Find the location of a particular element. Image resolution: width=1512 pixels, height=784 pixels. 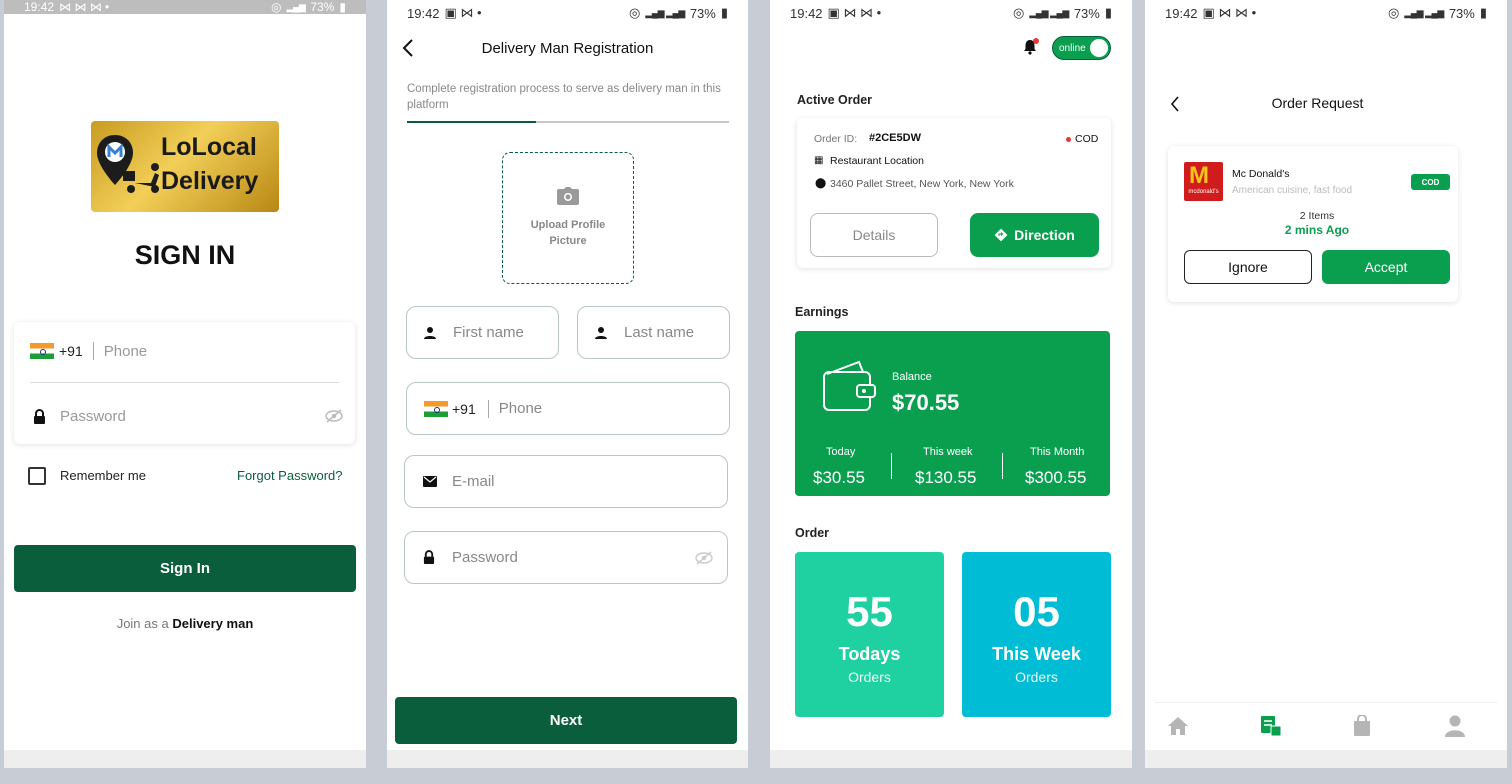

join-delivery-link: Delivery man is located at coordinates (212, 623).